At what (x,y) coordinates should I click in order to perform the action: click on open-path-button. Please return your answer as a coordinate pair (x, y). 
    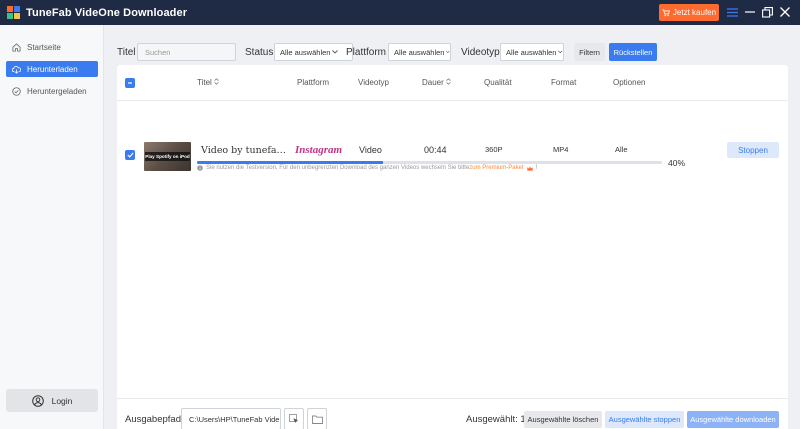
    Looking at the image, I should click on (294, 418).